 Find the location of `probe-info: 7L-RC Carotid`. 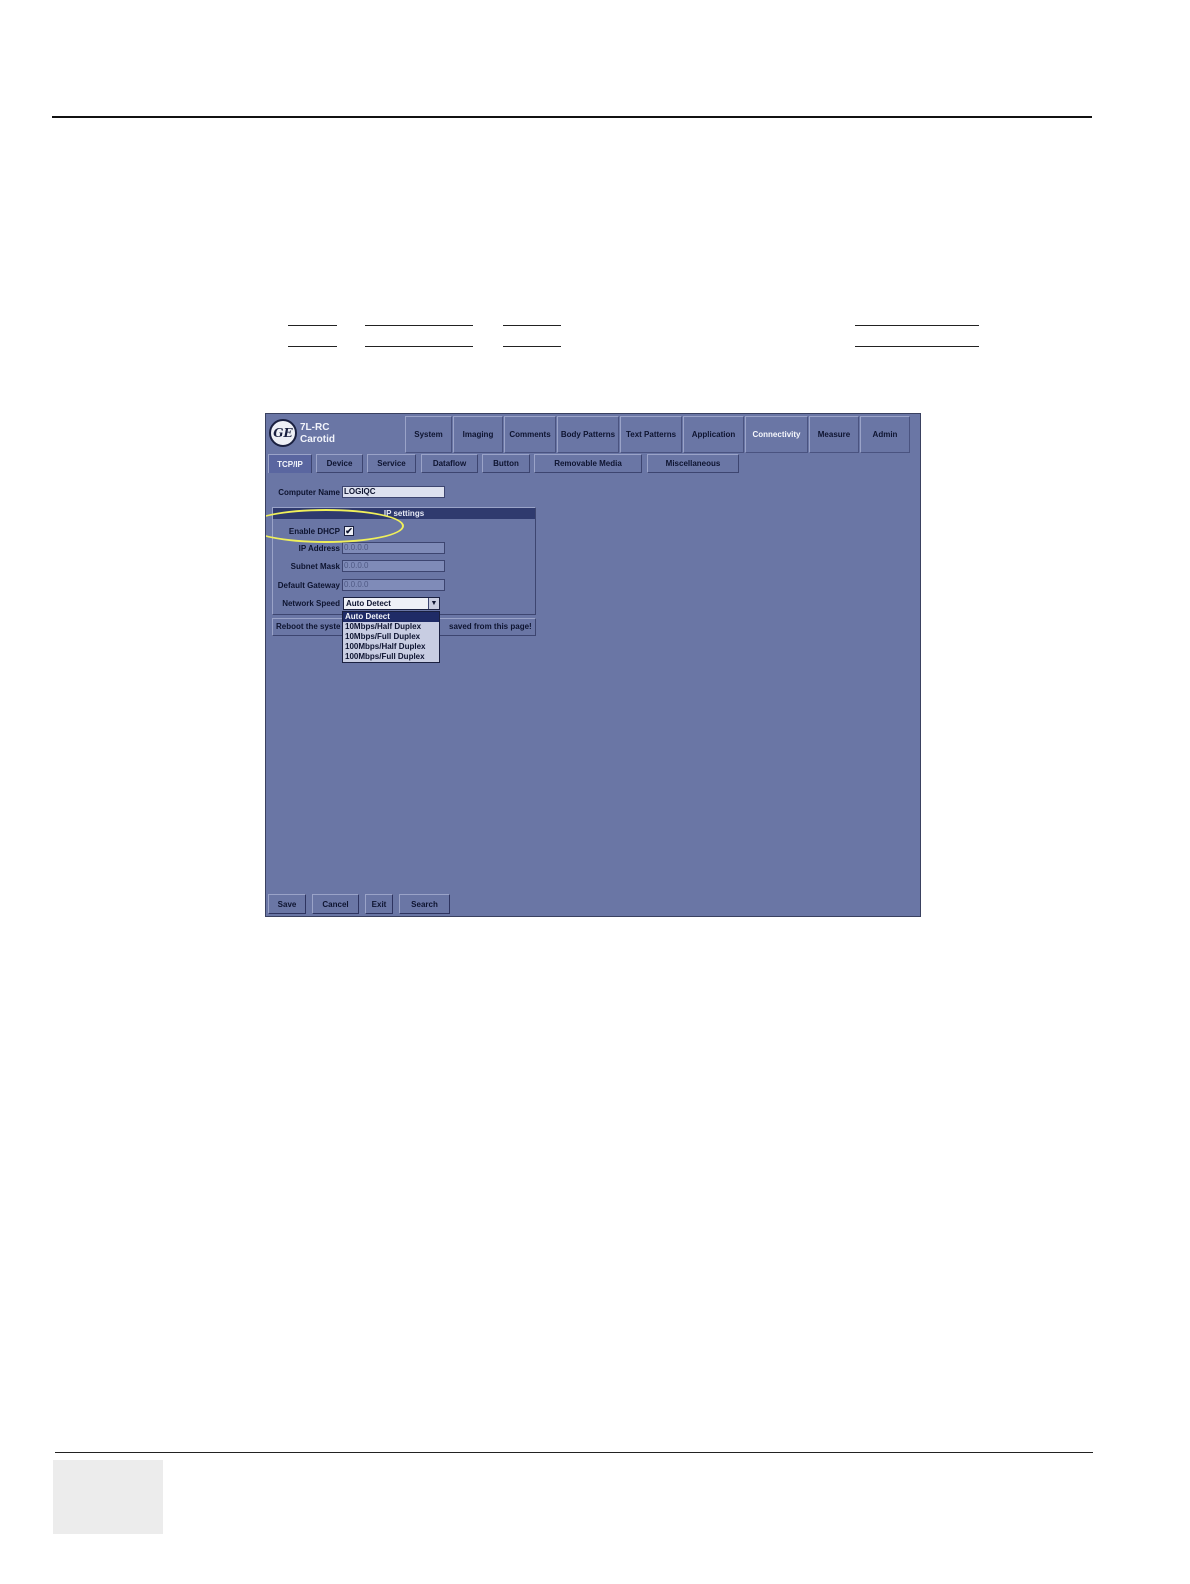

probe-info: 7L-RC Carotid is located at coordinates (317, 434).